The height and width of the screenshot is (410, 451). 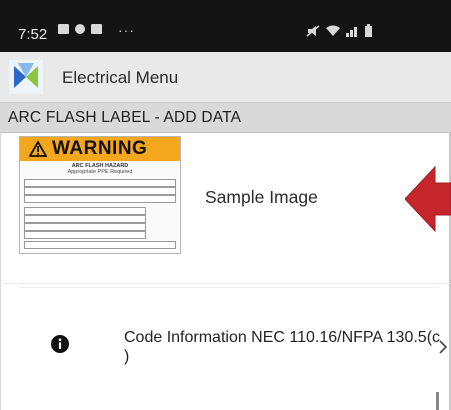 I want to click on app-logo-icon, so click(x=26, y=77).